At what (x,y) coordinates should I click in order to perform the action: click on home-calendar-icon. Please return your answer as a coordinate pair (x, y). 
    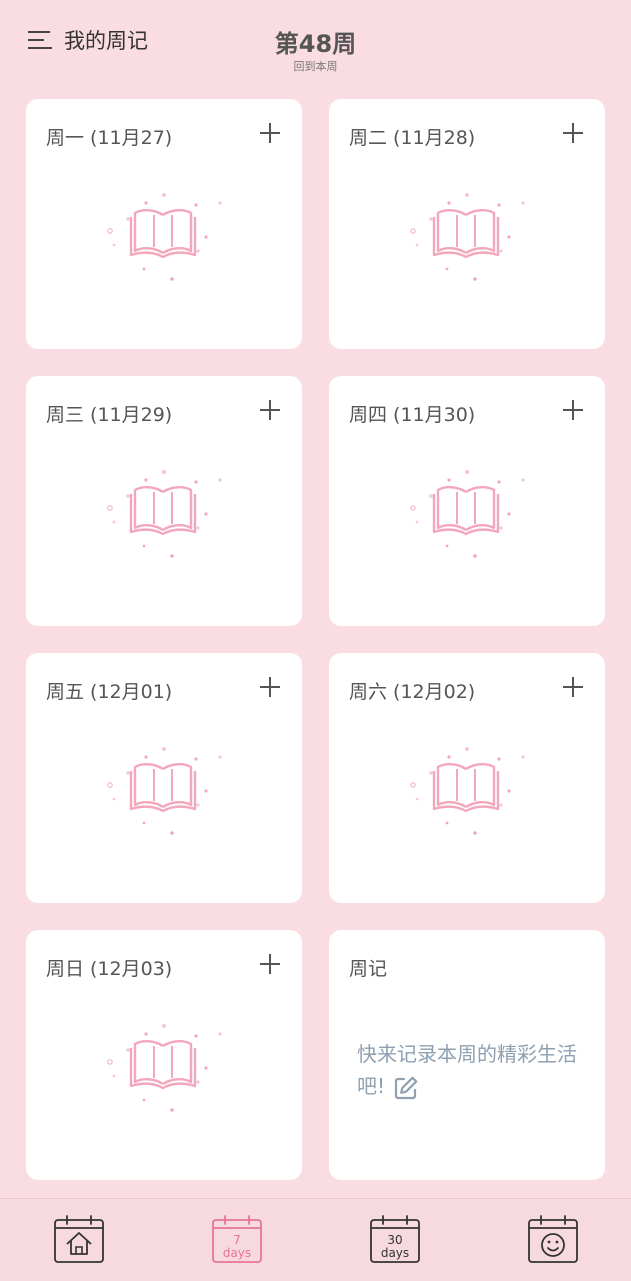
    Looking at the image, I should click on (79, 1239).